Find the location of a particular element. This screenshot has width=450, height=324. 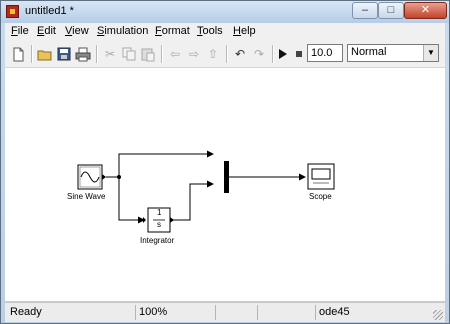

block-diagram is located at coordinates (206, 191).